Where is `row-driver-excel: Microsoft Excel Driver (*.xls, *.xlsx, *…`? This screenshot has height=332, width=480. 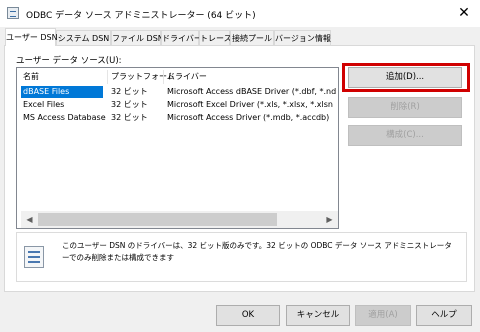
row-driver-excel: Microsoft Excel Driver (*.xls, *.xlsx, *… is located at coordinates (252, 105).